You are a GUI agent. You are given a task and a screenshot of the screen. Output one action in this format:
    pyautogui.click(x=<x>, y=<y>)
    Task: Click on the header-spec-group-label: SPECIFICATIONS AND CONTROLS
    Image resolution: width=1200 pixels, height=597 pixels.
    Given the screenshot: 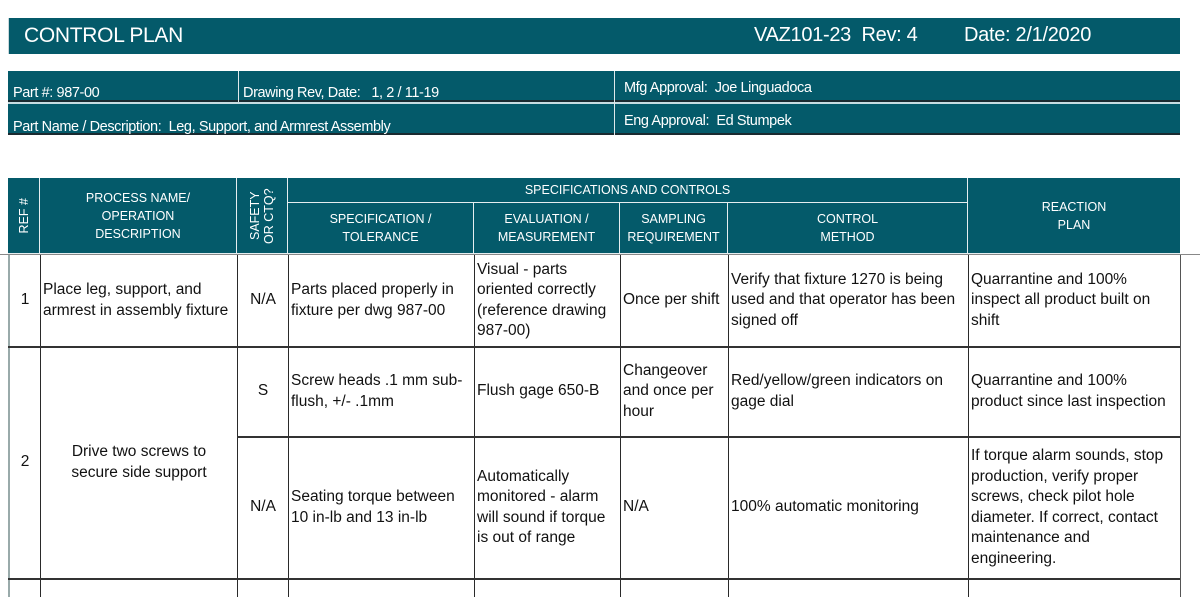 What is the action you would take?
    pyautogui.click(x=627, y=190)
    